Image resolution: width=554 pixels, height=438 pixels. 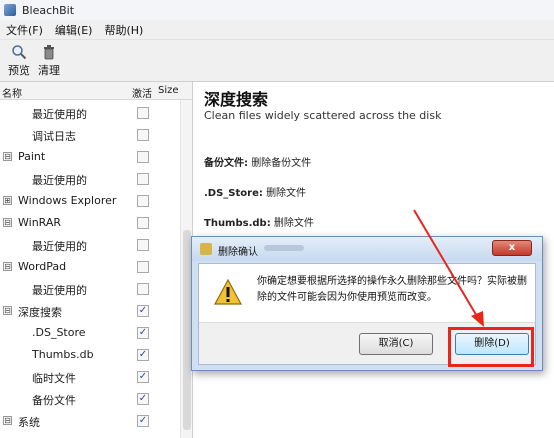 I want to click on magnifier-icon, so click(x=19, y=52).